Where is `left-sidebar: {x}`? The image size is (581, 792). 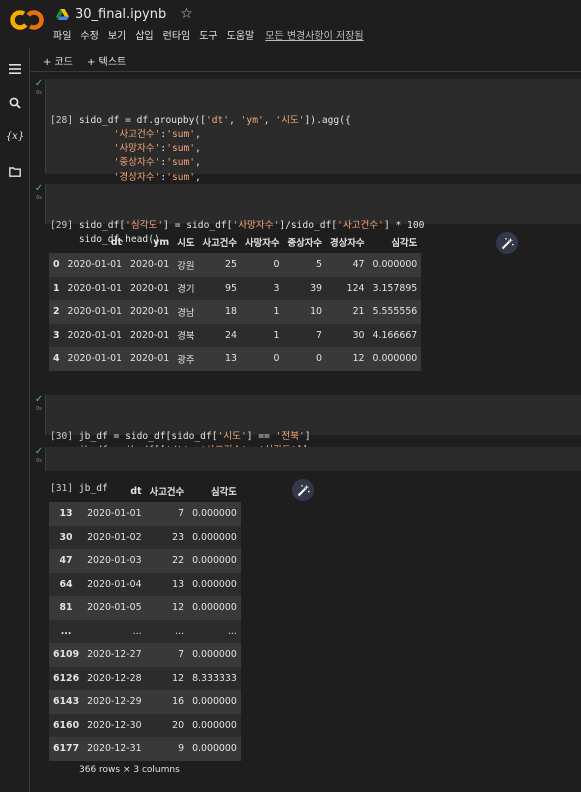
left-sidebar: {x} is located at coordinates (15, 420).